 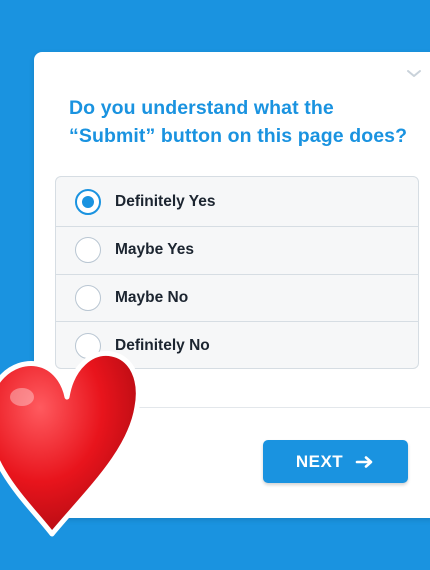 What do you see at coordinates (414, 74) in the screenshot?
I see `chevron-down-icon` at bounding box center [414, 74].